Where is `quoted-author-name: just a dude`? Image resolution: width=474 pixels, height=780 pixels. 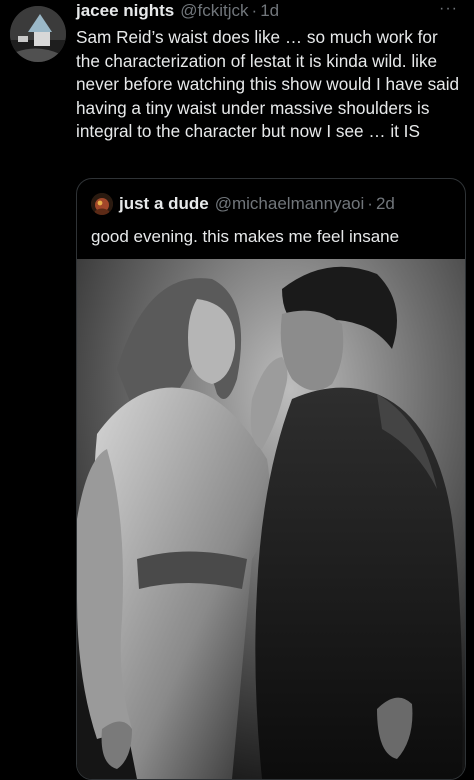
quoted-author-name: just a dude is located at coordinates (164, 204).